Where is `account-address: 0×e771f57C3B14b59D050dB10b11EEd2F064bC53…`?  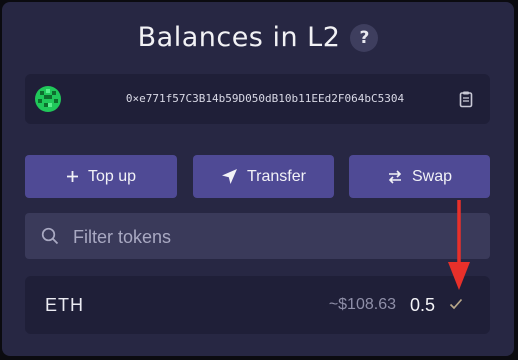 account-address: 0×e771f57C3B14b59D050dB10b11EEd2F064bC53… is located at coordinates (265, 98).